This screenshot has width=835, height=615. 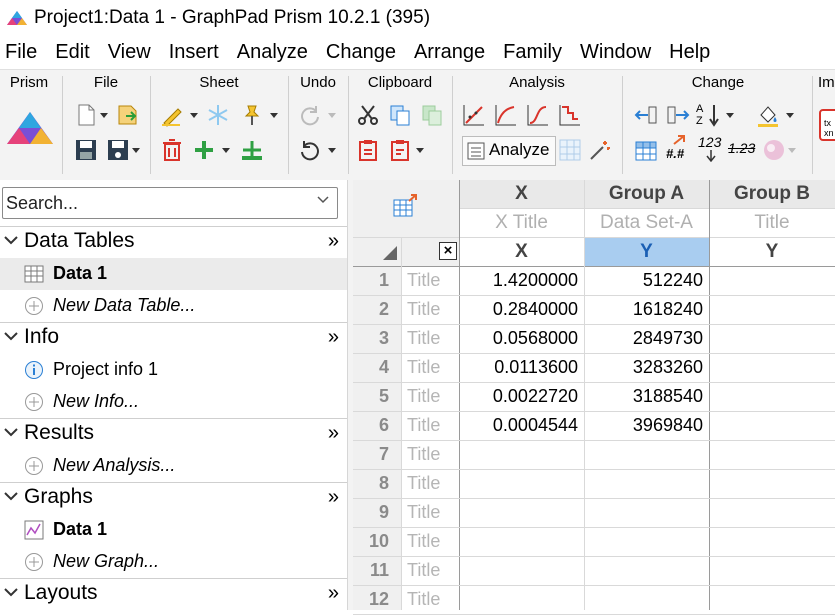 What do you see at coordinates (448, 251) in the screenshot?
I see `close-icon: ×` at bounding box center [448, 251].